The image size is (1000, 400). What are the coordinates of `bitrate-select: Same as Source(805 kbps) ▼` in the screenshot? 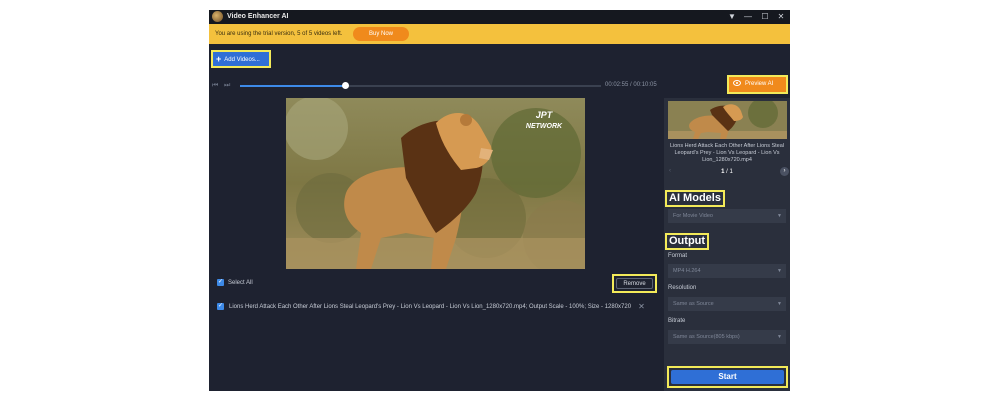 It's located at (727, 337).